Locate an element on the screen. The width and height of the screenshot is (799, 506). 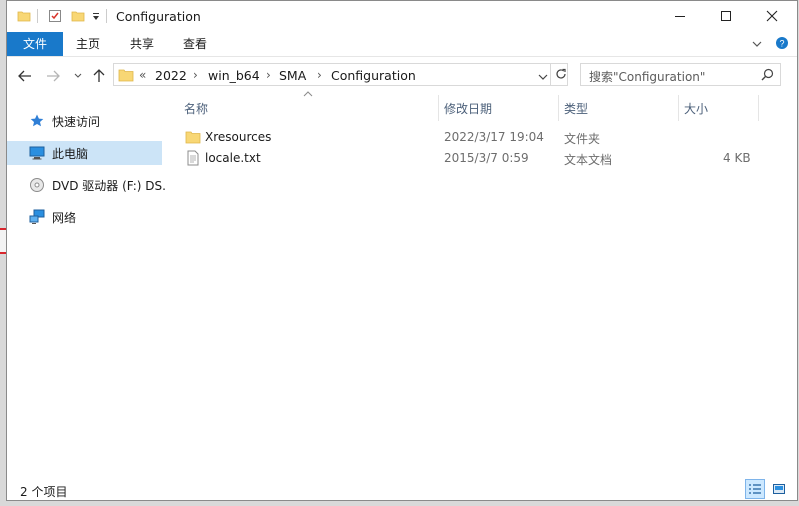
nav-item-label: DVD 驱动器 (F:) DS. is located at coordinates (109, 186).